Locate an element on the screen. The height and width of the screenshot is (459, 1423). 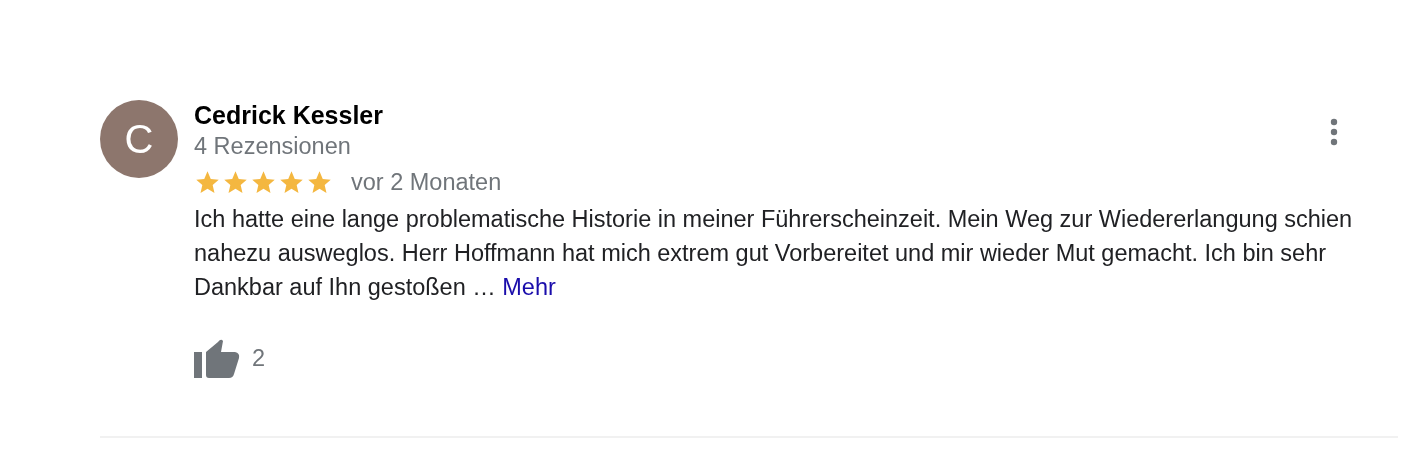
author-name: Cedrick Kessler is located at coordinates (288, 115).